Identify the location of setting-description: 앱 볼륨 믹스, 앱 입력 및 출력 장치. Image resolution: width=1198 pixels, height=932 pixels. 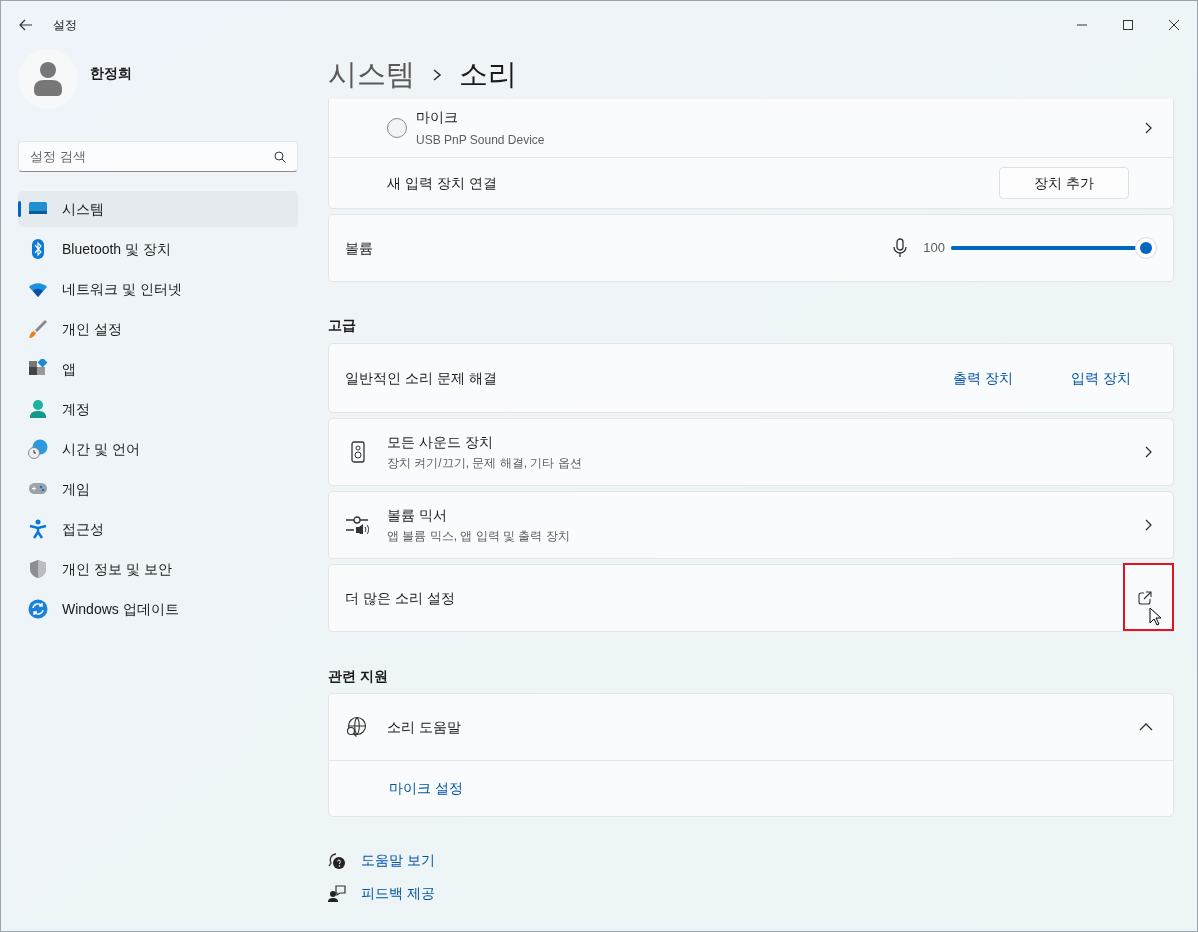
(478, 536).